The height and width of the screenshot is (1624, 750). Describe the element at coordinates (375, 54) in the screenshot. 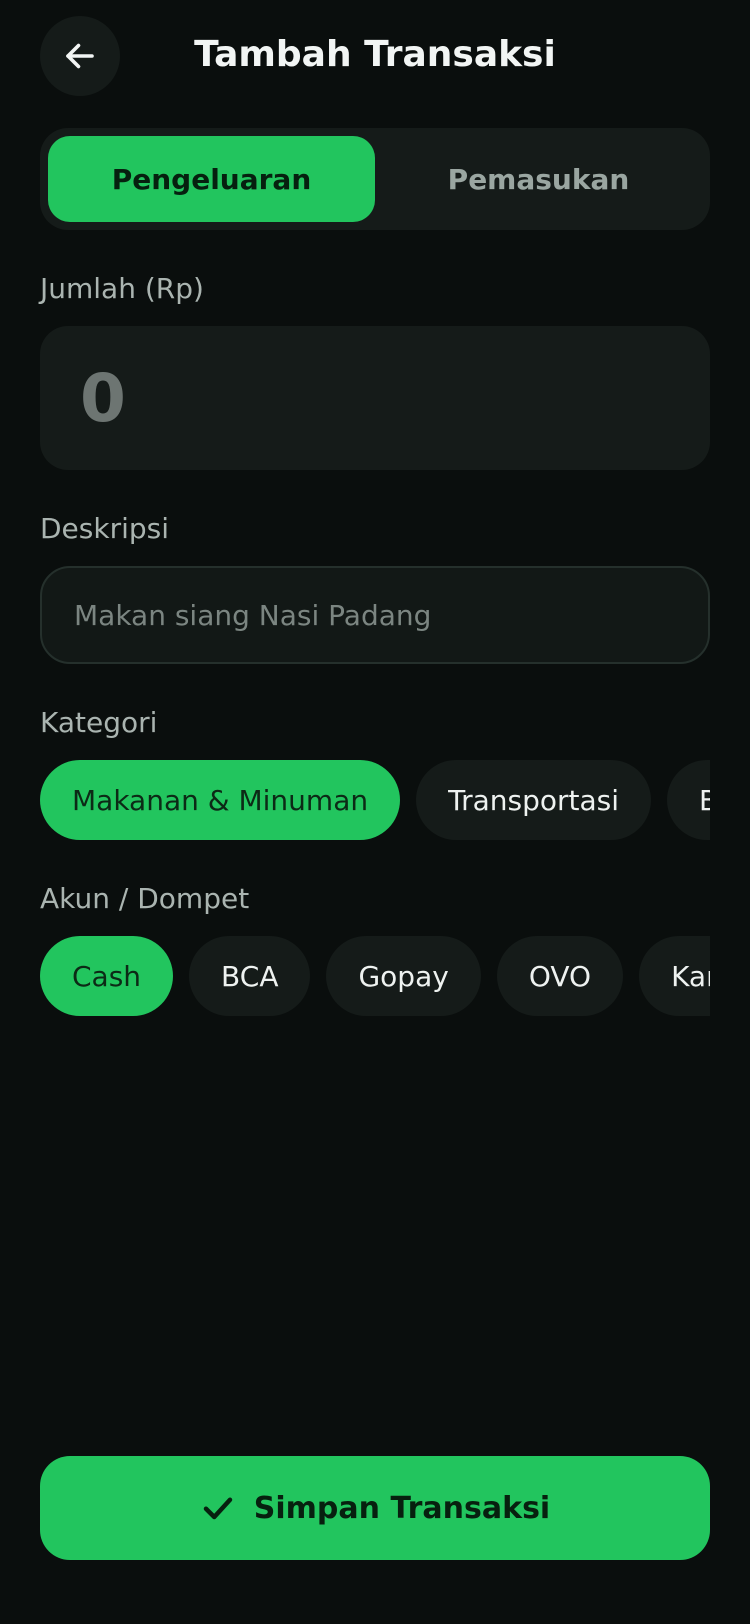

I see `page-title: Tambah Transaksi` at that location.